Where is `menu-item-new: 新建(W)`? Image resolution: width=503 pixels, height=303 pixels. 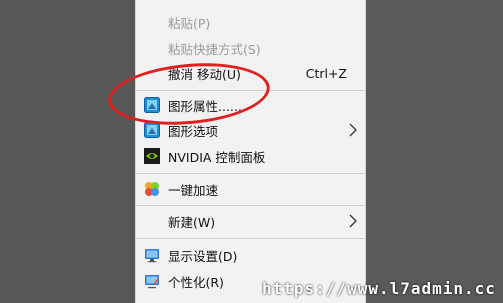
menu-item-new: 新建(W) is located at coordinates (250, 221).